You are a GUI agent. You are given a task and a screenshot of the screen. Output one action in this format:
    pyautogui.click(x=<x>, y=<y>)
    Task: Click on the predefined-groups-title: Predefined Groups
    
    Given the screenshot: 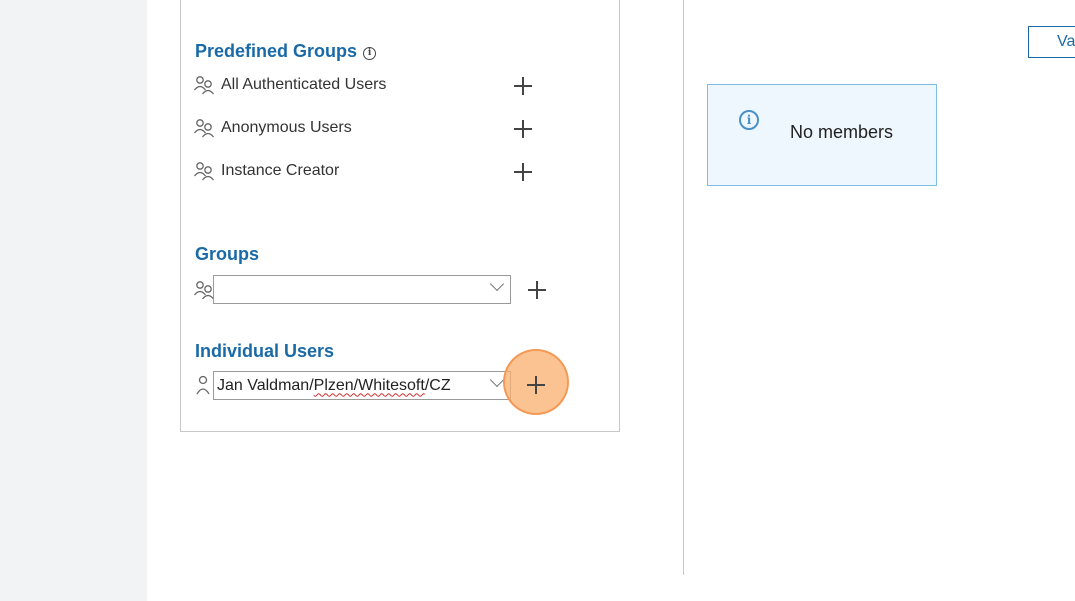 What is the action you would take?
    pyautogui.click(x=276, y=51)
    